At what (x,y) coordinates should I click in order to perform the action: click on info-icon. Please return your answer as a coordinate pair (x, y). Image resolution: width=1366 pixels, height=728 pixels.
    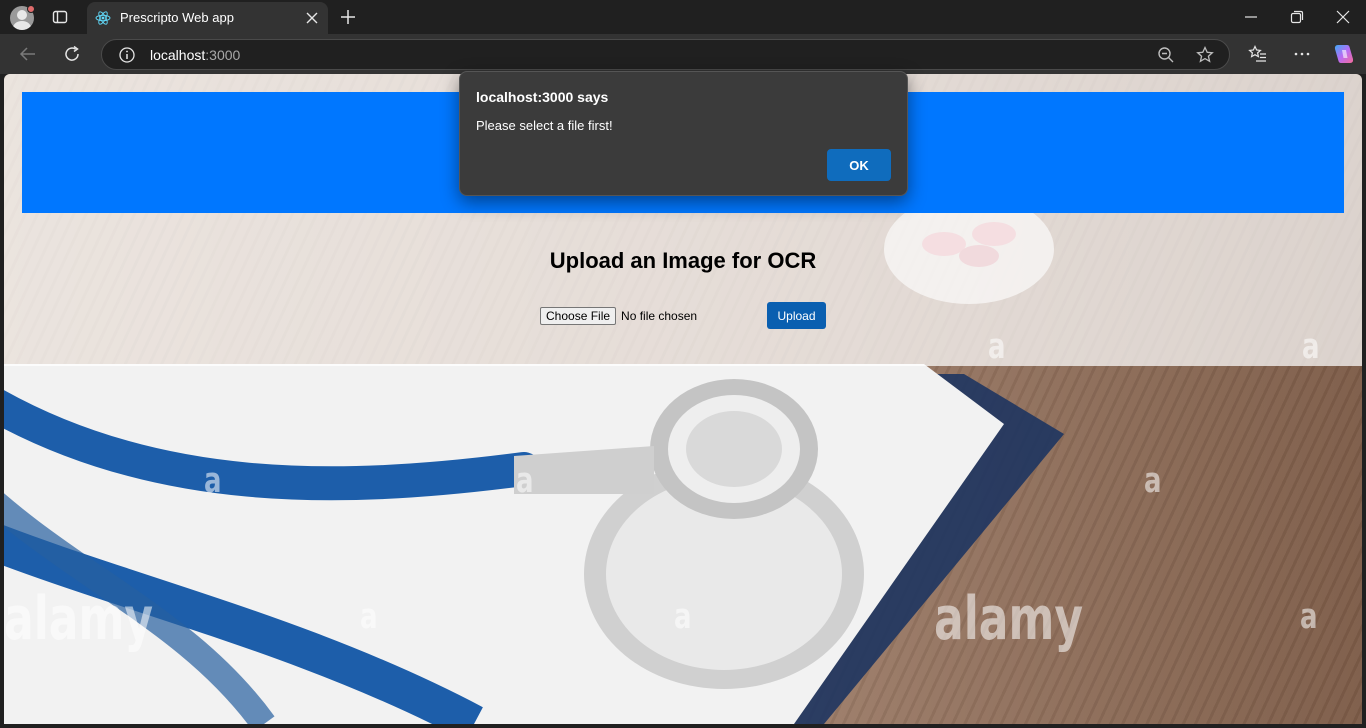
    Looking at the image, I should click on (127, 55).